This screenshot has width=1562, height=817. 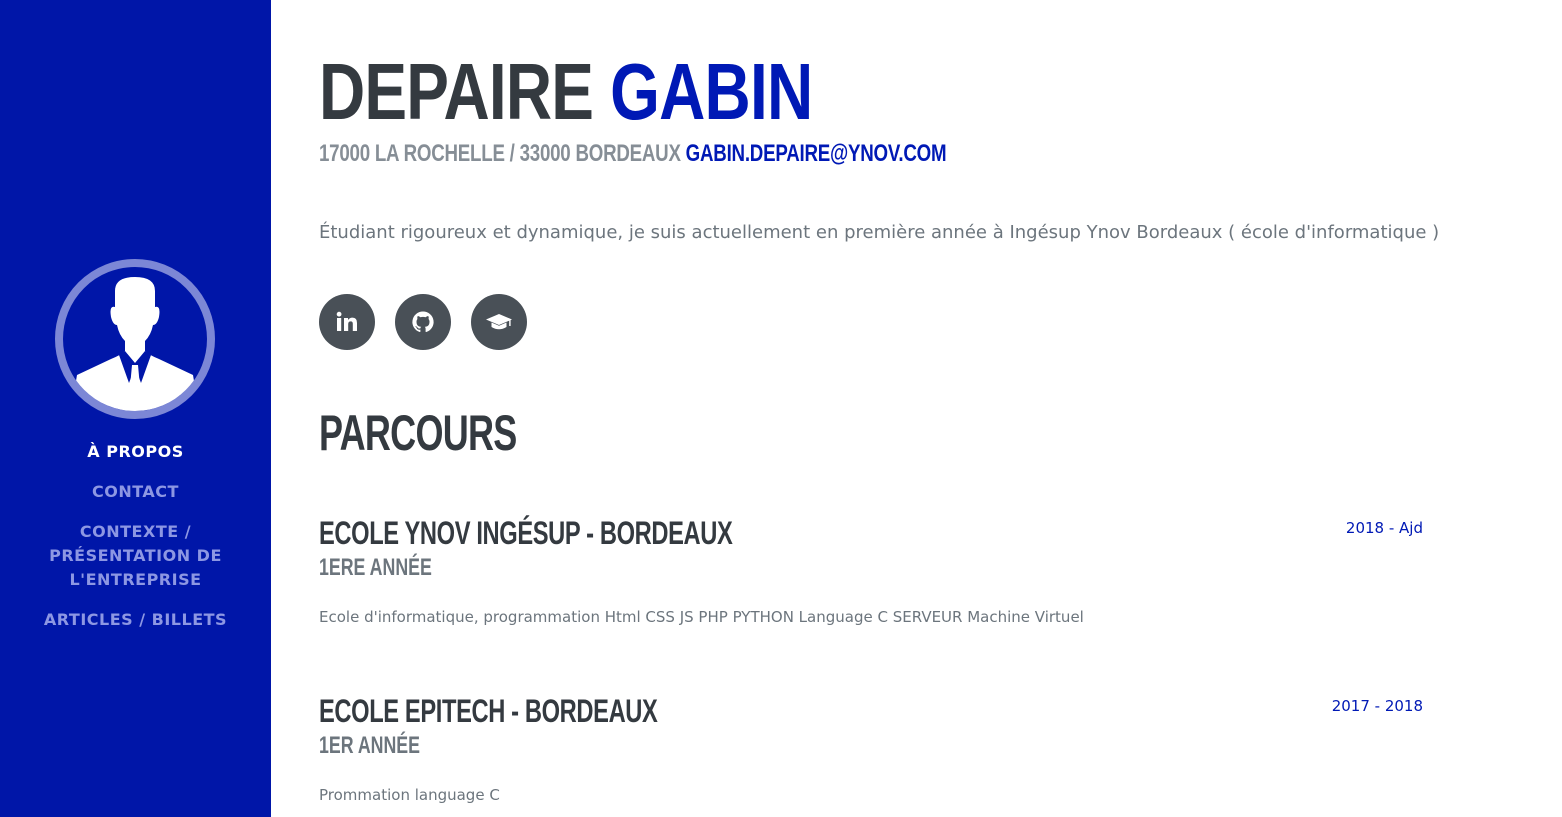 What do you see at coordinates (409, 795) in the screenshot?
I see `item-description: Prommation language C` at bounding box center [409, 795].